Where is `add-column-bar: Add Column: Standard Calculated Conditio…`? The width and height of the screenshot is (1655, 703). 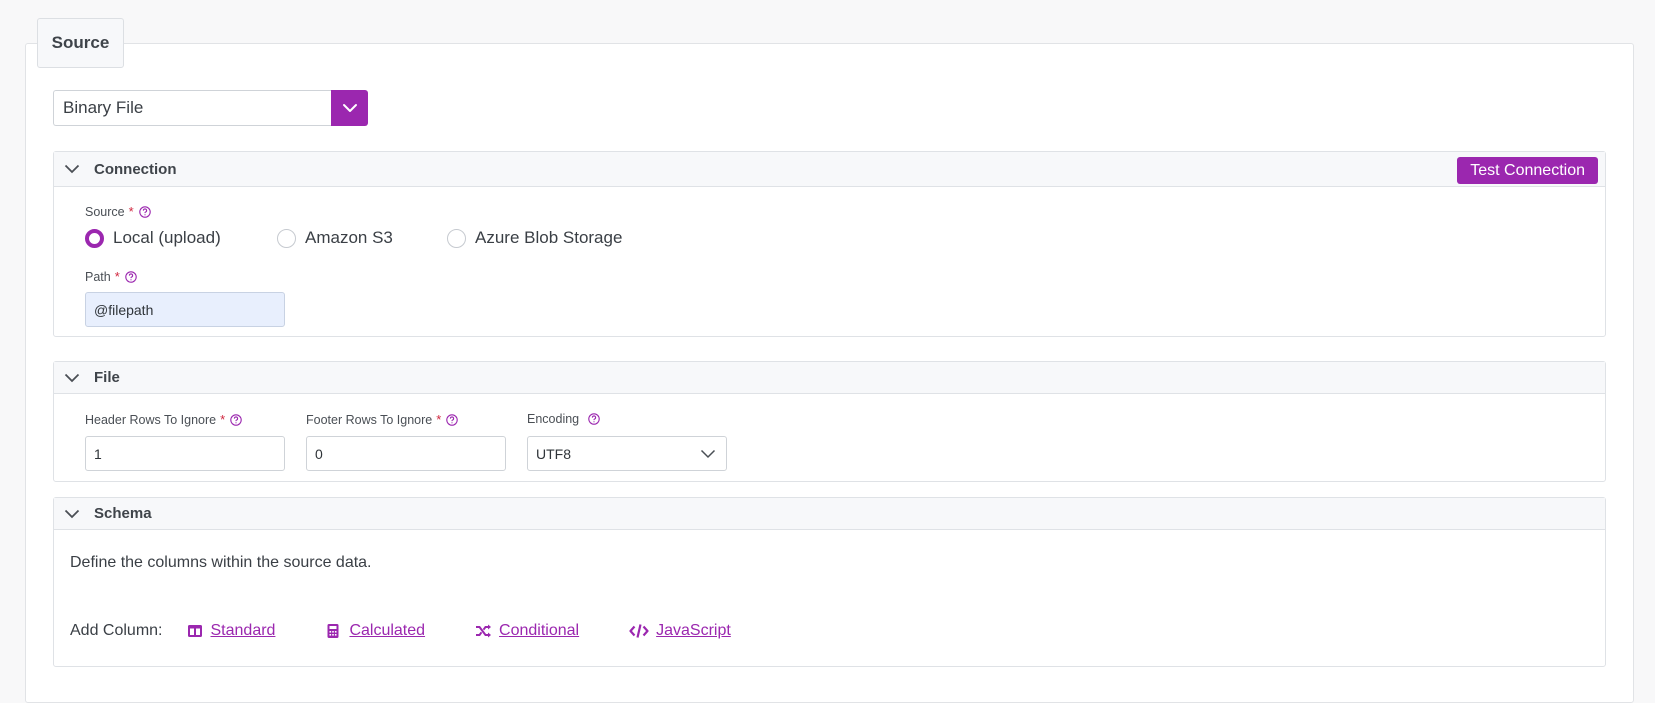
add-column-bar: Add Column: Standard Calculated Conditio… is located at coordinates (425, 631).